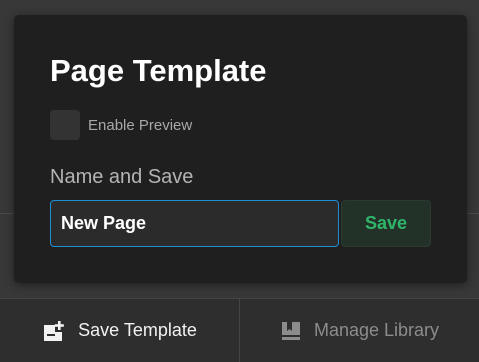 This screenshot has width=479, height=362. I want to click on template-name-input, so click(194, 223).